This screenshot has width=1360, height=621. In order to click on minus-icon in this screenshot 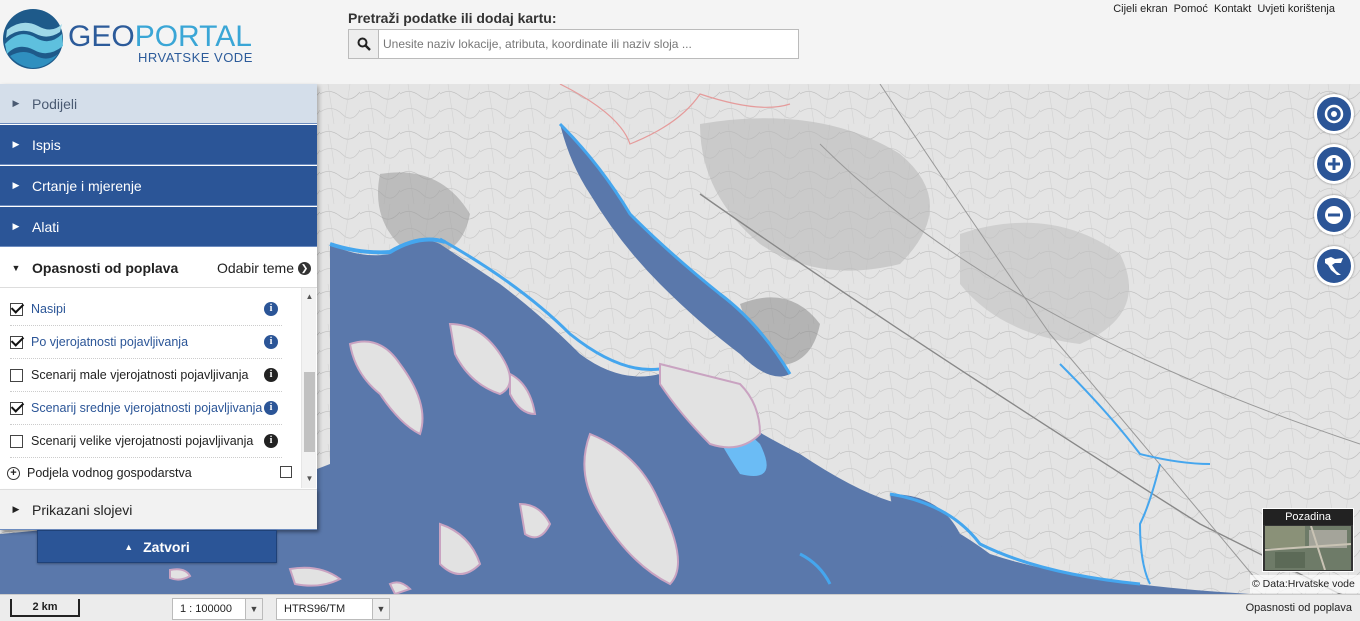, I will do `click(1334, 215)`.